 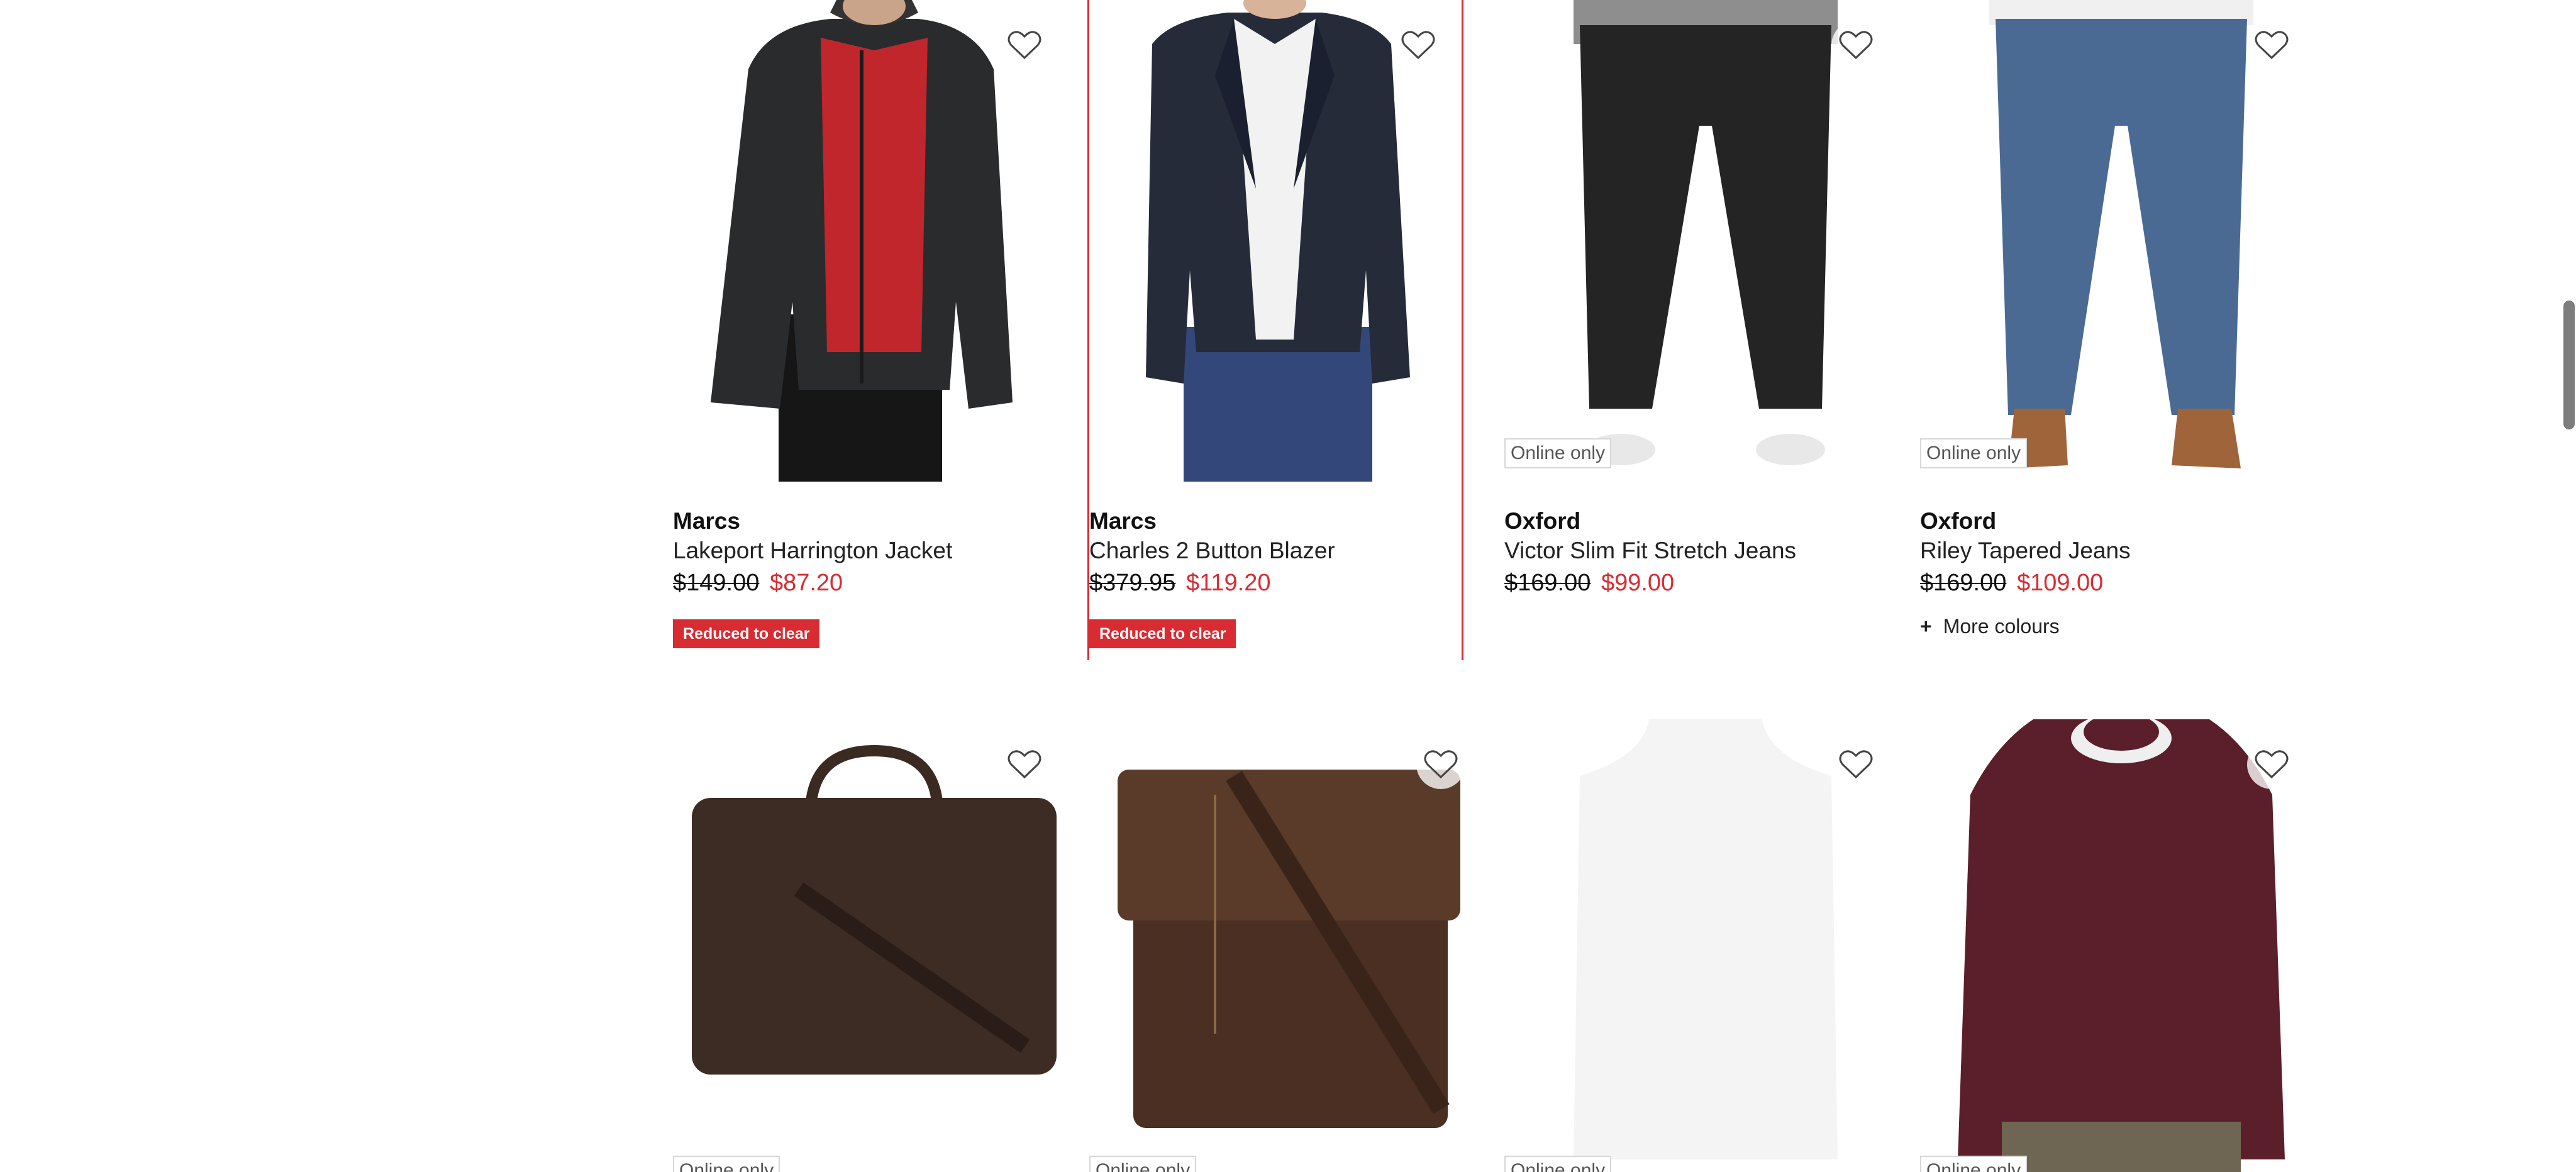 I want to click on product-prices: $379.95 $119.20, so click(x=1179, y=583).